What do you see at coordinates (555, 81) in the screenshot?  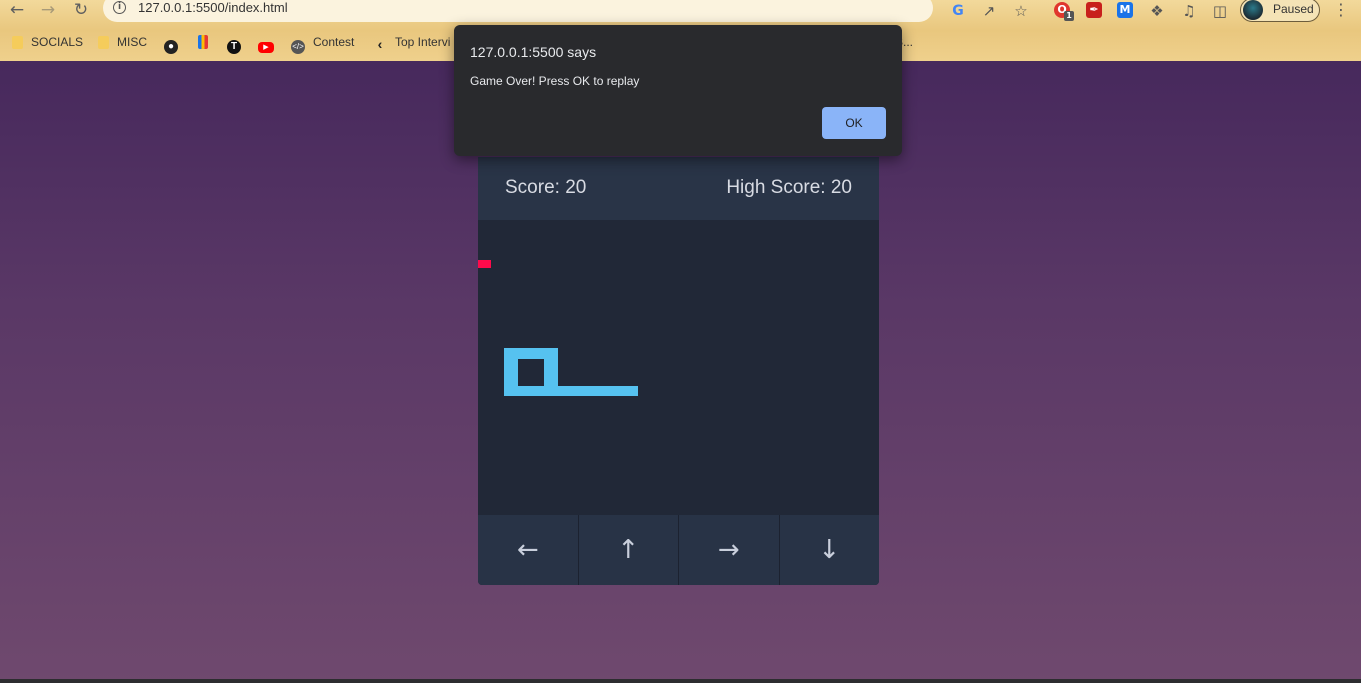 I see `dialog-message: Game Over! Press OK to replay` at bounding box center [555, 81].